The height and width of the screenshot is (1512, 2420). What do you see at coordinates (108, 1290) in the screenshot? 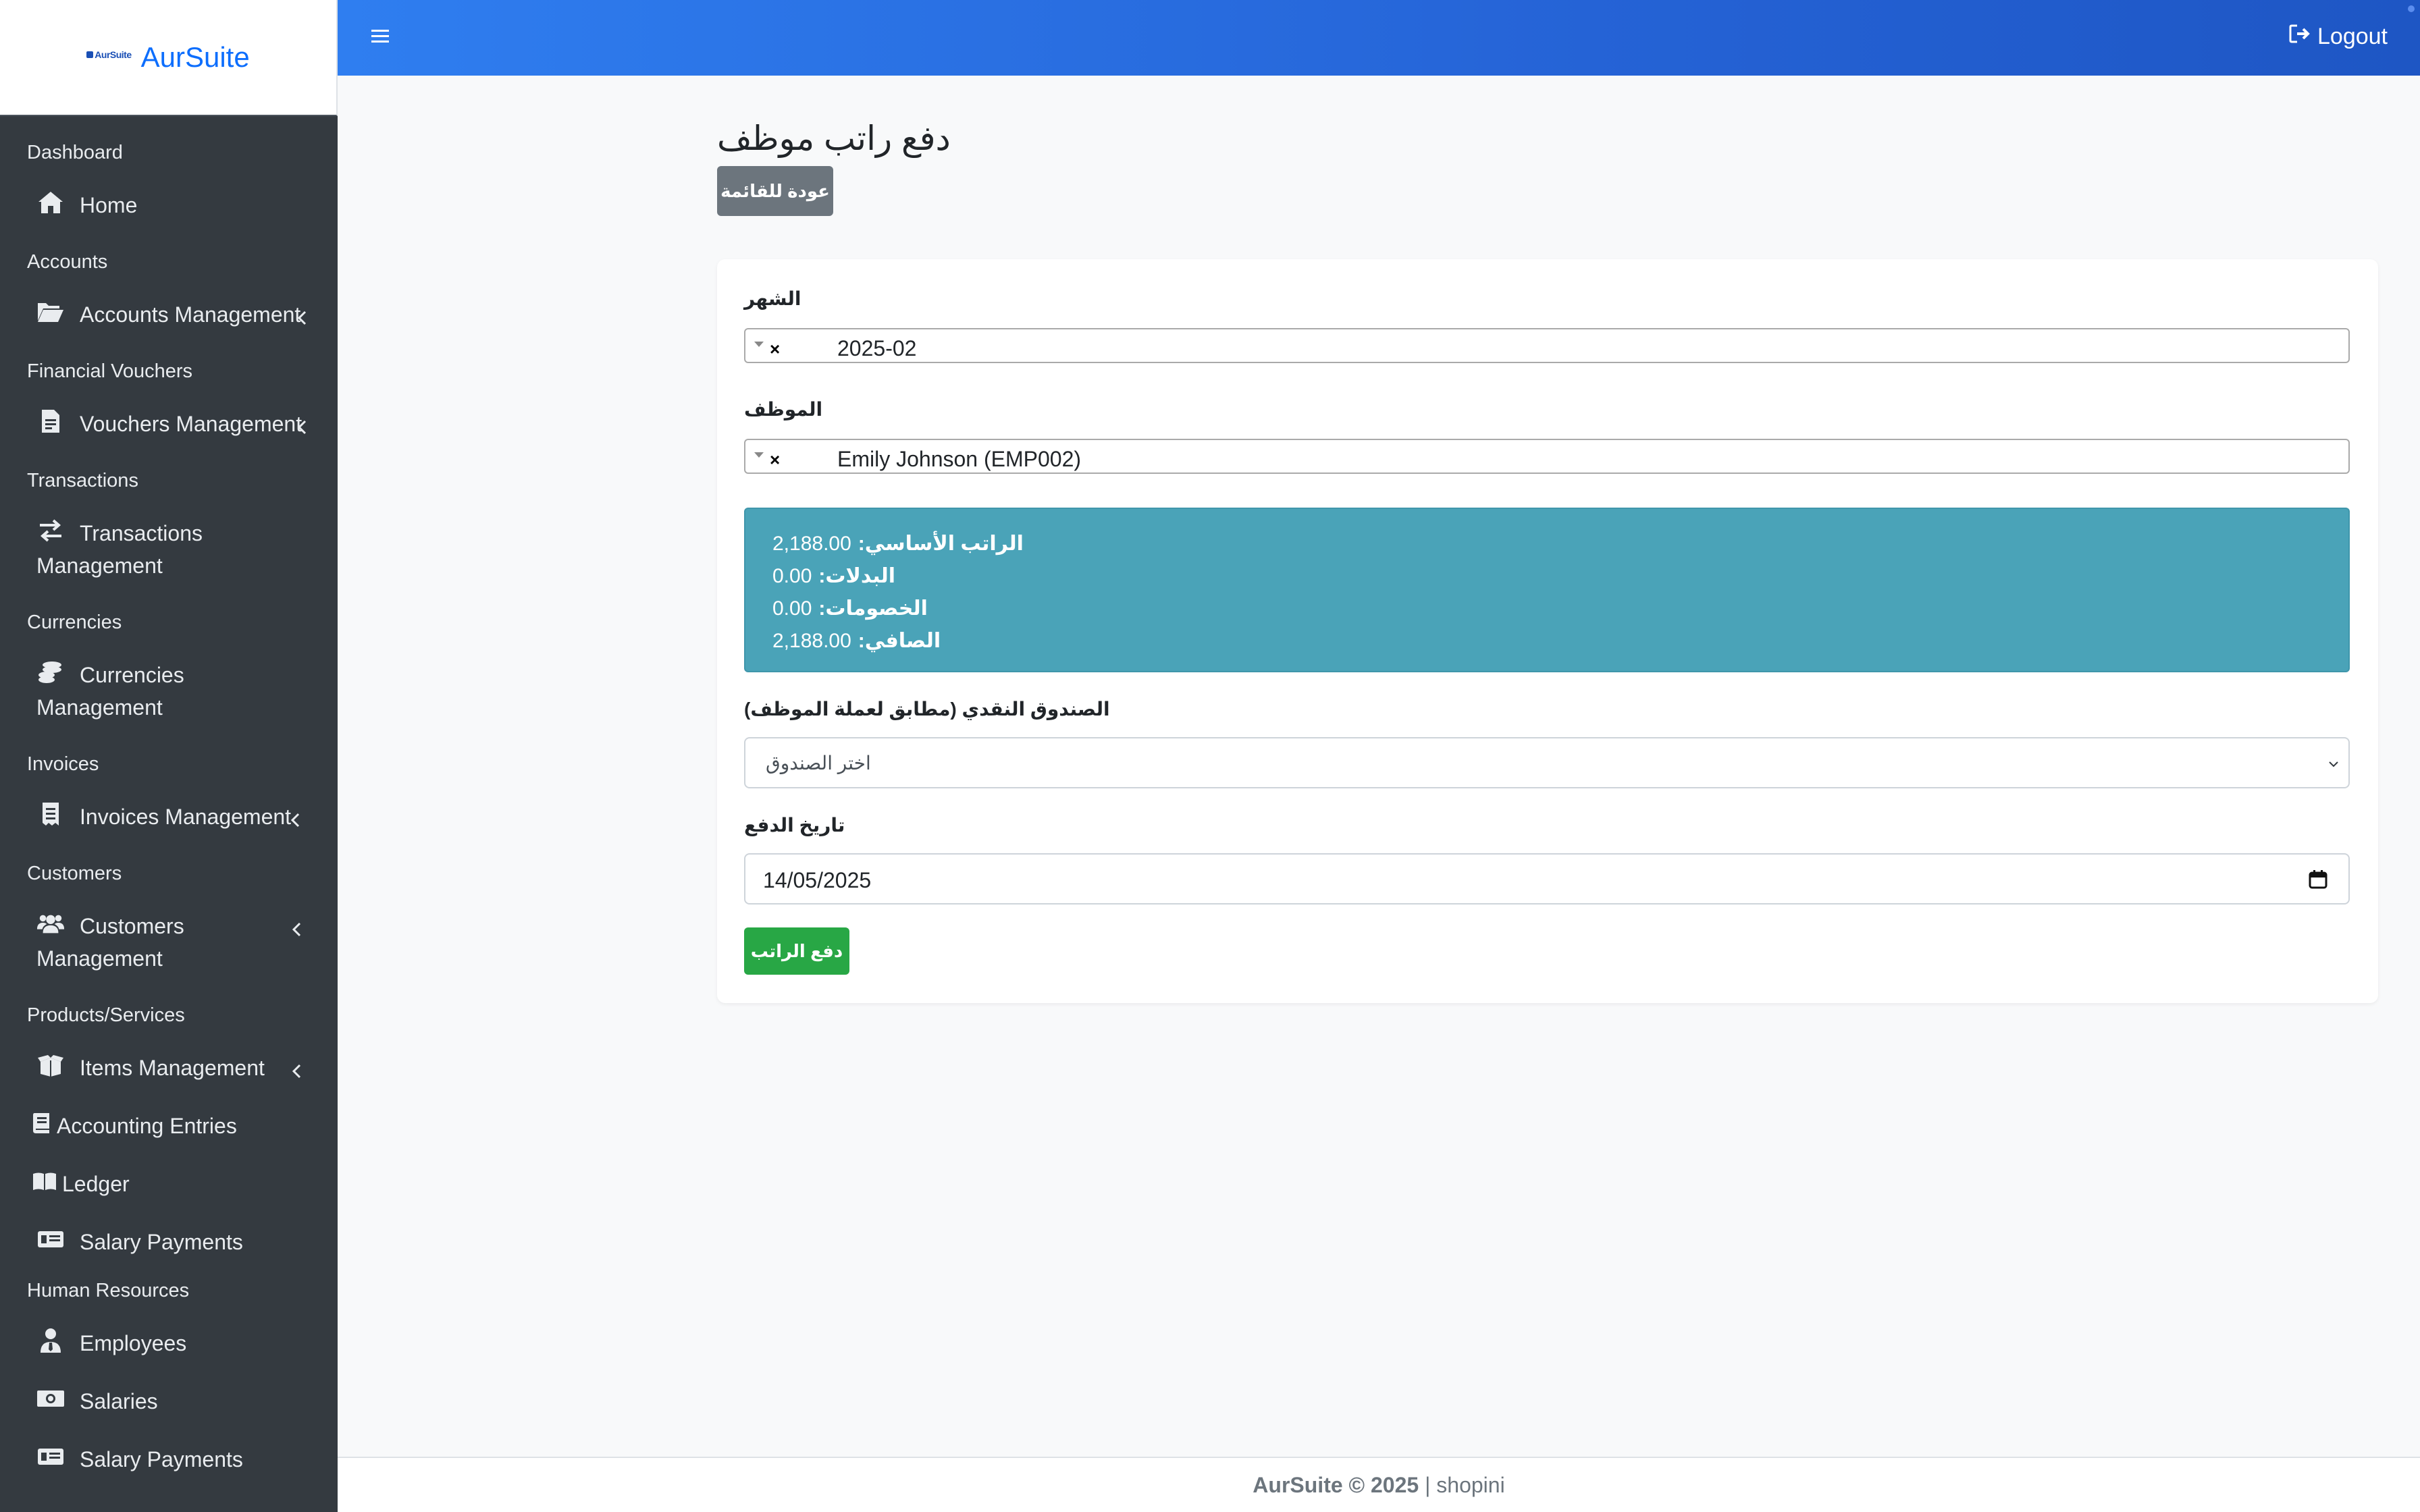
I see `nav-header-human-resources: Human Resources` at bounding box center [108, 1290].